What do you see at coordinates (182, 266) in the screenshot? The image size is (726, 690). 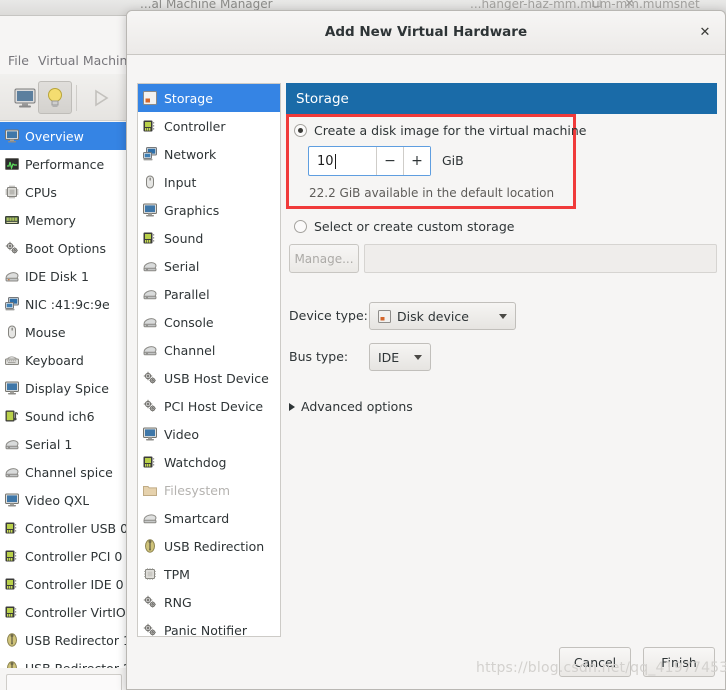 I see `hardware-type-label: Serial` at bounding box center [182, 266].